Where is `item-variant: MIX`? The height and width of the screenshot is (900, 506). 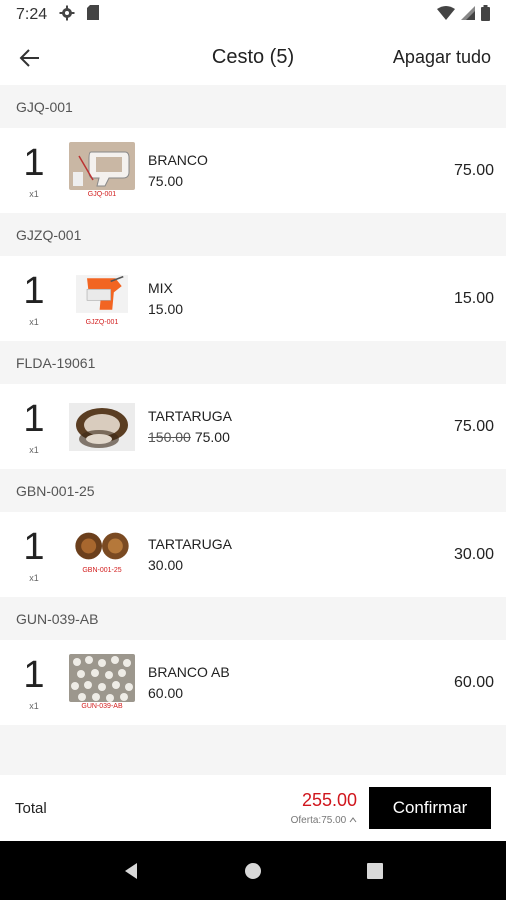
item-variant: MIX is located at coordinates (160, 288).